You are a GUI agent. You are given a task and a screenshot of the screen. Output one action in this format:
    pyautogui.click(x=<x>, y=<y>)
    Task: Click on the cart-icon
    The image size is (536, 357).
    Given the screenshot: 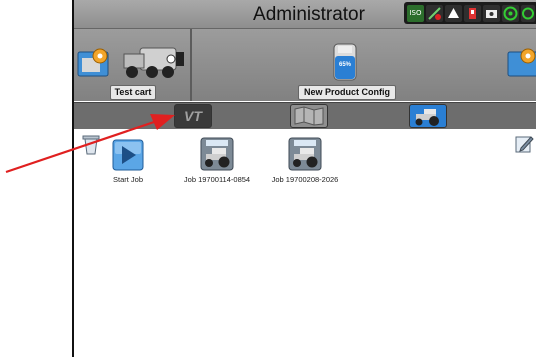 What is the action you would take?
    pyautogui.click(x=149, y=62)
    